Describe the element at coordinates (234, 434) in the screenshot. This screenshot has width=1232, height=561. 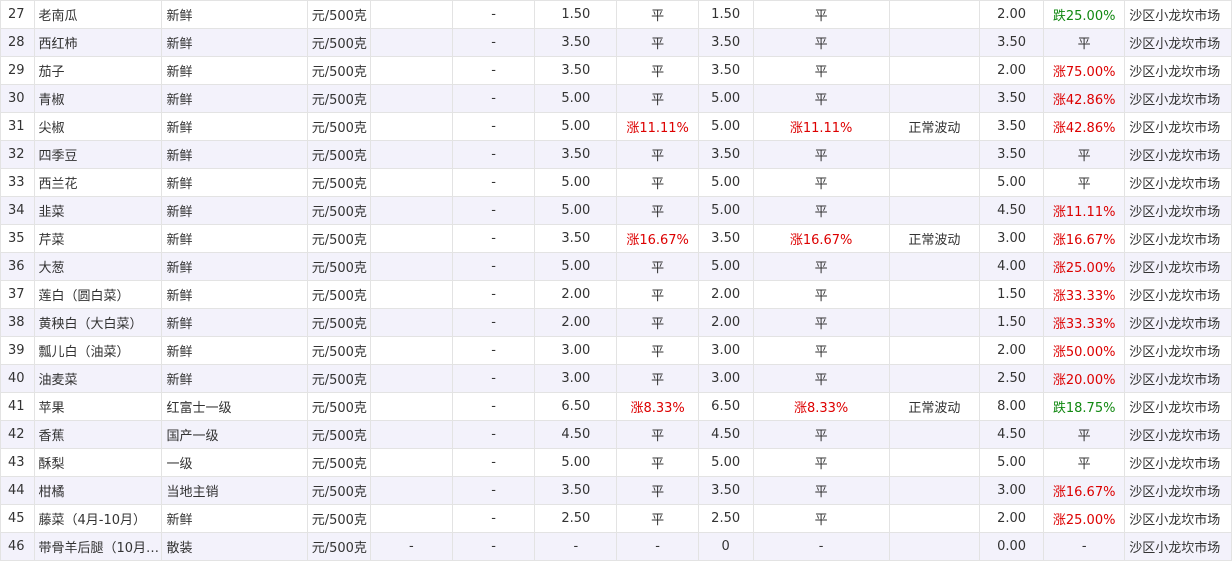
I see `product-spec: 国产一级` at that location.